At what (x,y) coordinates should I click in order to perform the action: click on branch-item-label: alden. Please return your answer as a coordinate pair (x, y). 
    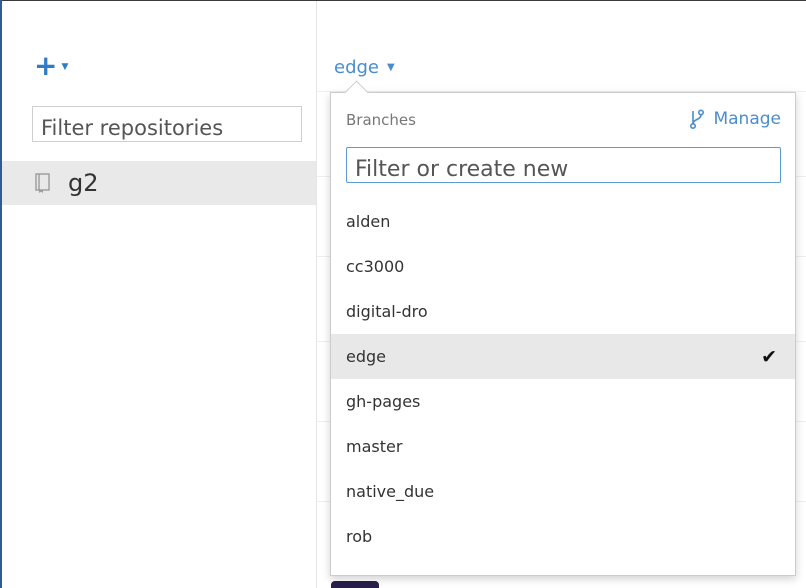
    Looking at the image, I should click on (368, 221).